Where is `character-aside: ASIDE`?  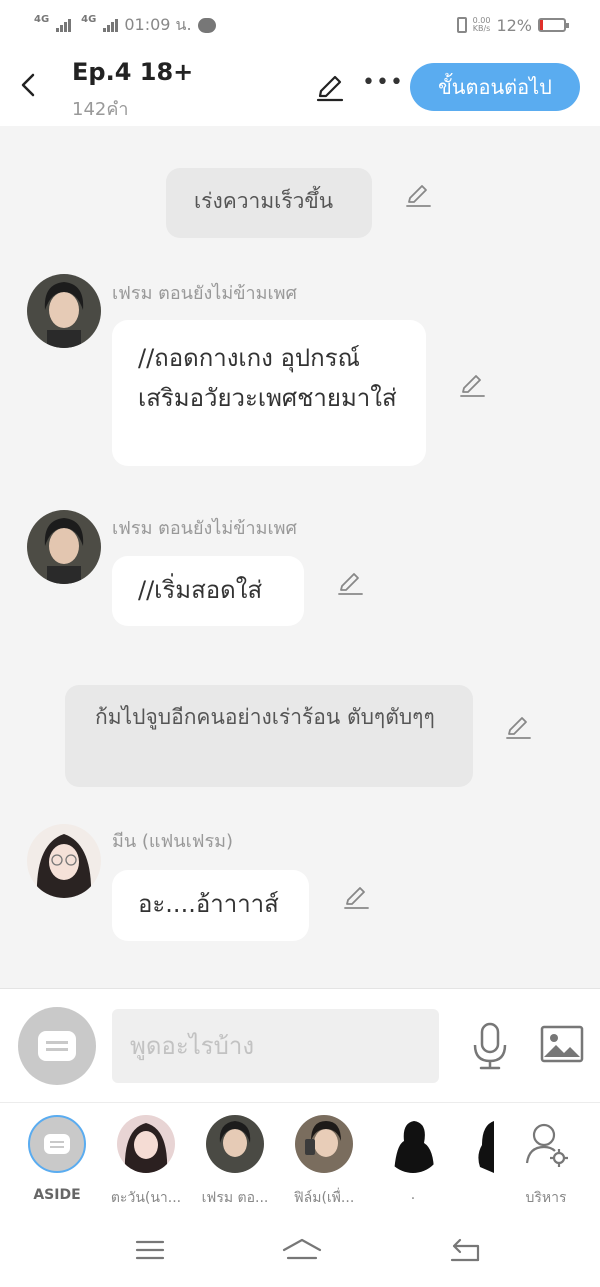
character-aside: ASIDE is located at coordinates (57, 1159).